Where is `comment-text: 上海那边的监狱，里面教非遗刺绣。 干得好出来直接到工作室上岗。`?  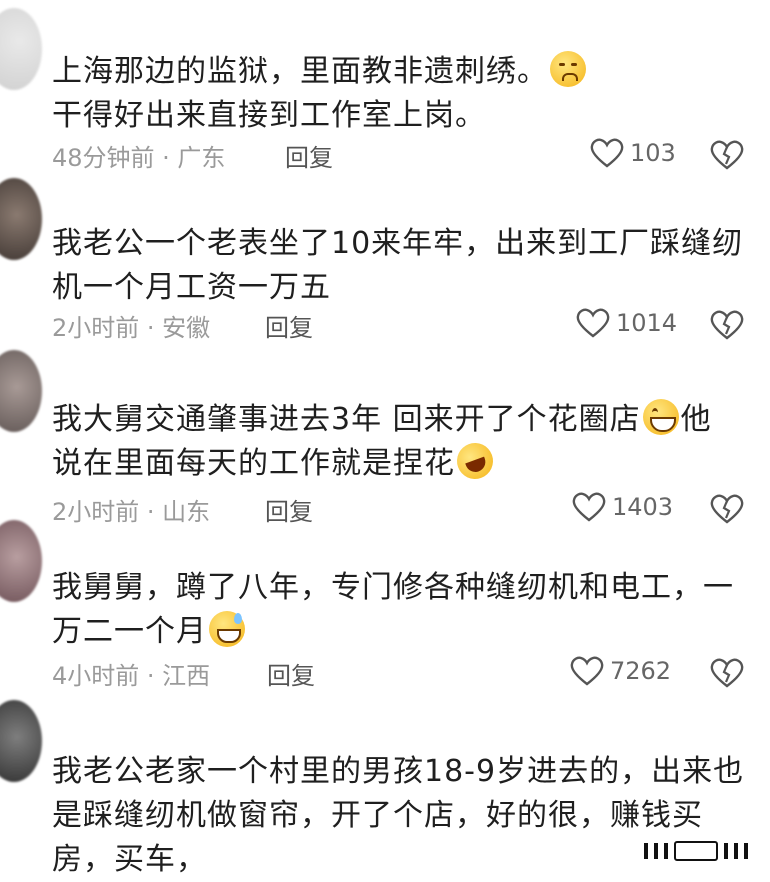 comment-text: 上海那边的监狱，里面教非遗刺绣。 干得好出来直接到工作室上岗。 is located at coordinates (408, 94).